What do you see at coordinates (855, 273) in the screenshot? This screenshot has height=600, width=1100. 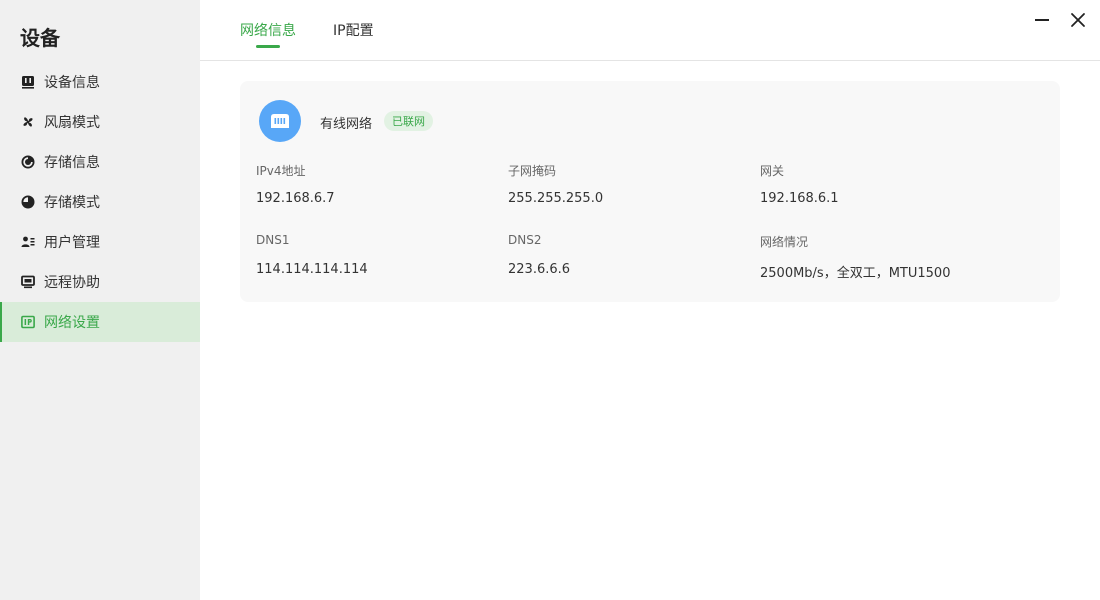 I see `network-status-value: 2500Mb/s，全双工，MTU1500` at bounding box center [855, 273].